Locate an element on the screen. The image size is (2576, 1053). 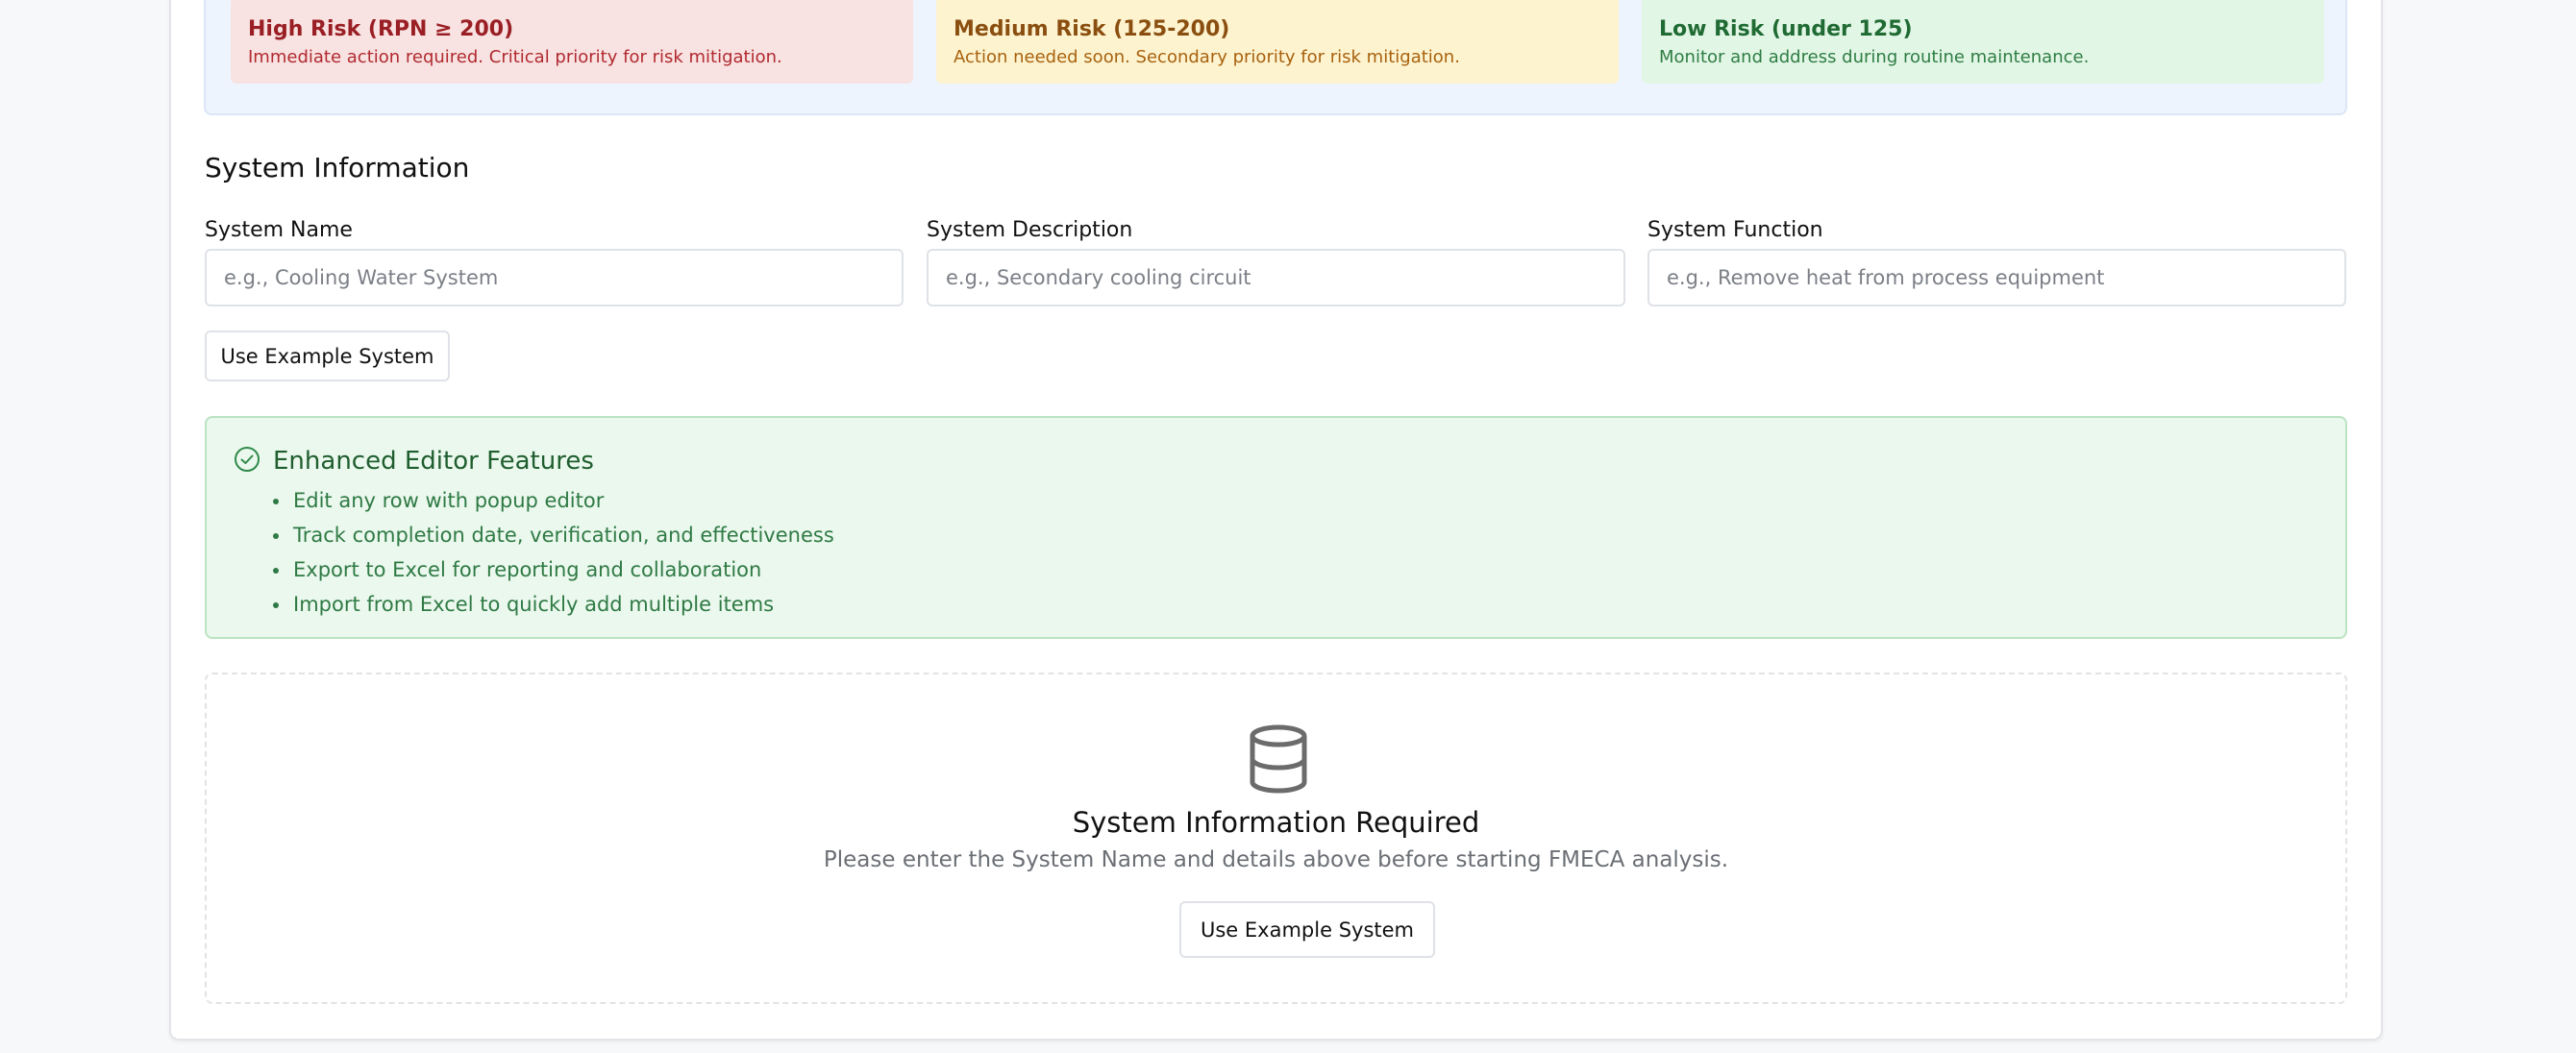
feature-item: Edit any row with popup editor is located at coordinates (563, 501).